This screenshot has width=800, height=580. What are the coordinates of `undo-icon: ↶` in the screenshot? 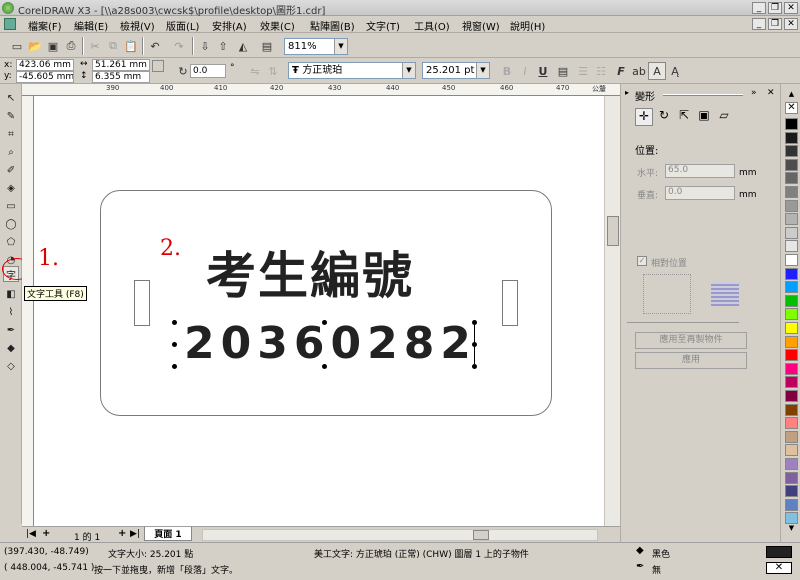 It's located at (155, 46).